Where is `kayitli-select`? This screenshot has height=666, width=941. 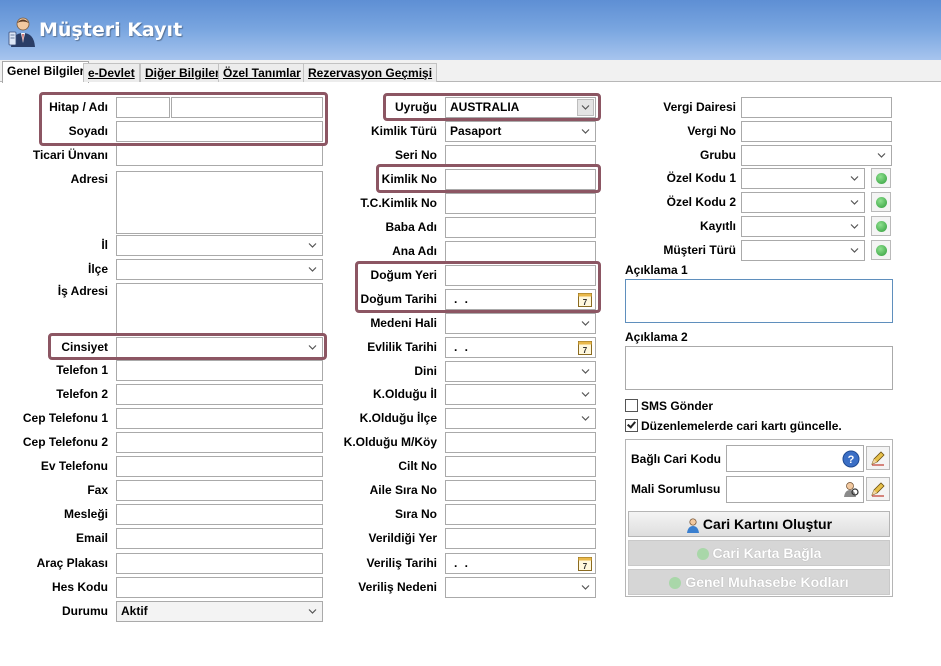 kayitli-select is located at coordinates (803, 226).